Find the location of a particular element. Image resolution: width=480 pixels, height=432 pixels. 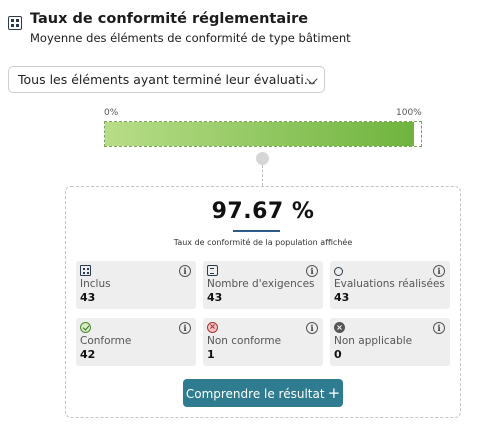

gauge-marker is located at coordinates (262, 158).